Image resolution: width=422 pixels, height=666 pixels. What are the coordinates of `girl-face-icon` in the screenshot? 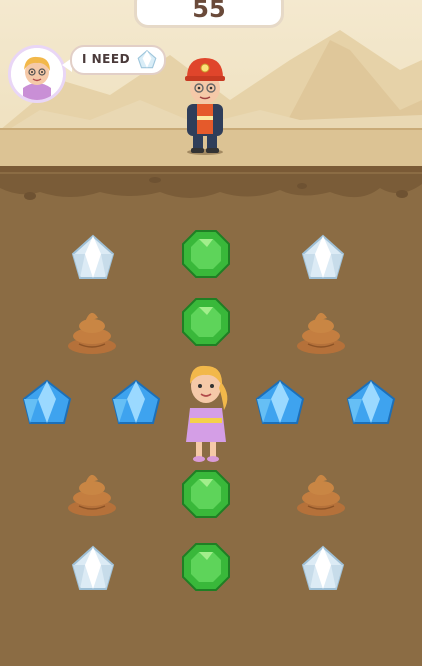 It's located at (37, 74).